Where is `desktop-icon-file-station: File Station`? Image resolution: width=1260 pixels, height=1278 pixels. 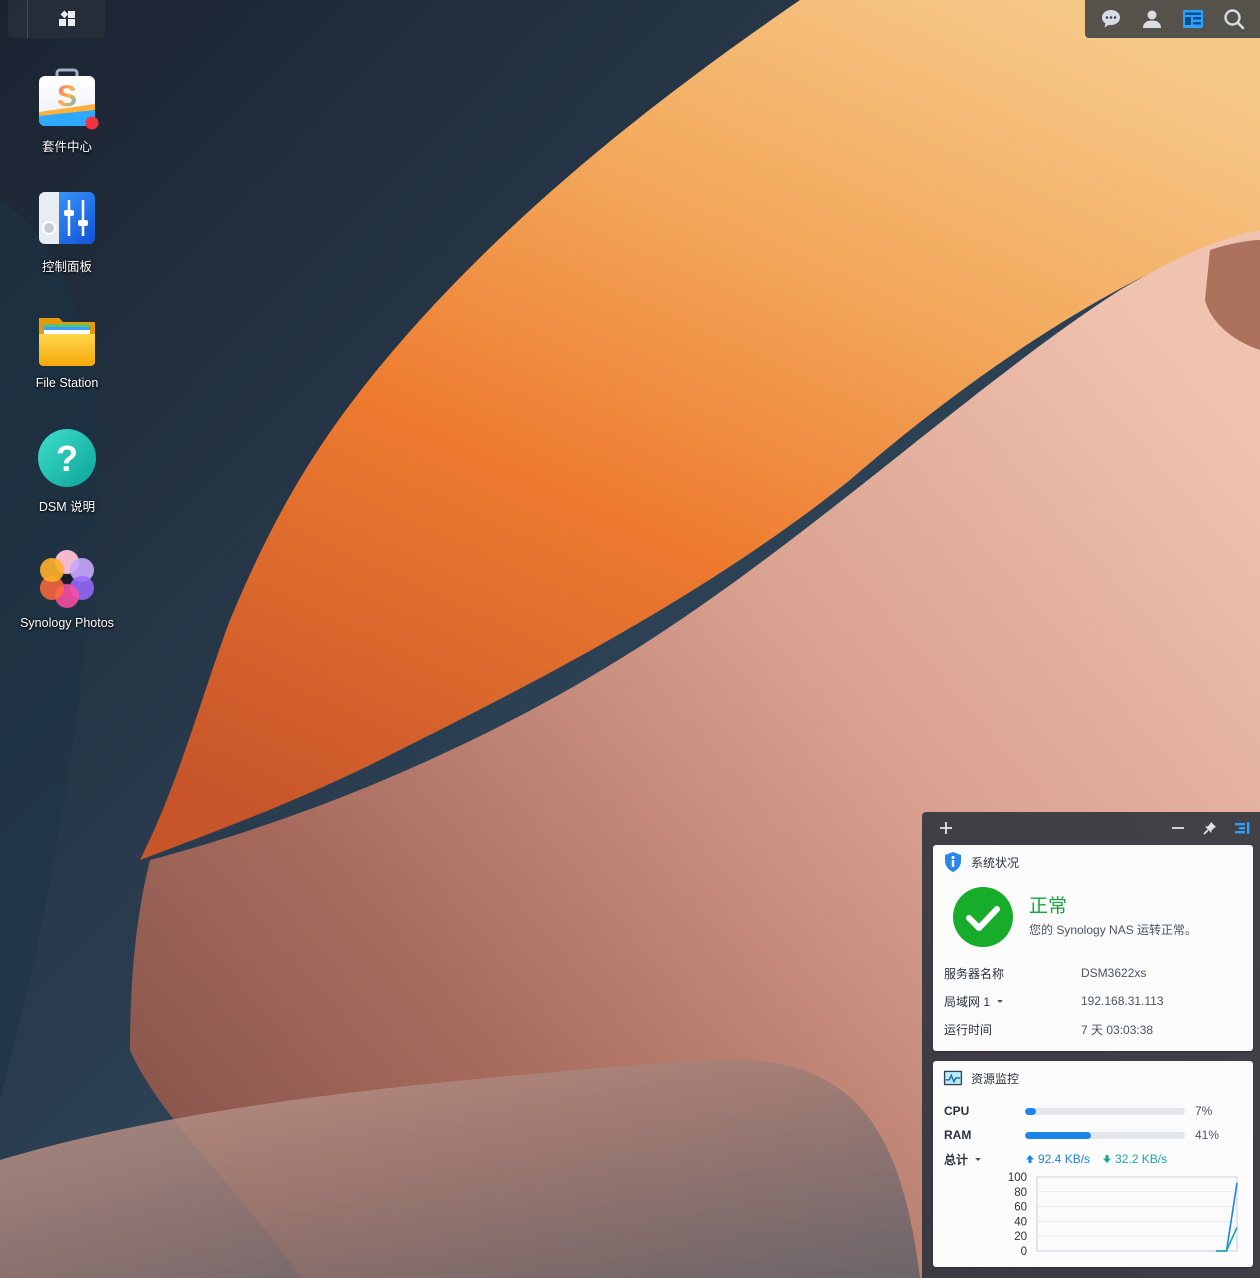 desktop-icon-file-station: File Station is located at coordinates (67, 349).